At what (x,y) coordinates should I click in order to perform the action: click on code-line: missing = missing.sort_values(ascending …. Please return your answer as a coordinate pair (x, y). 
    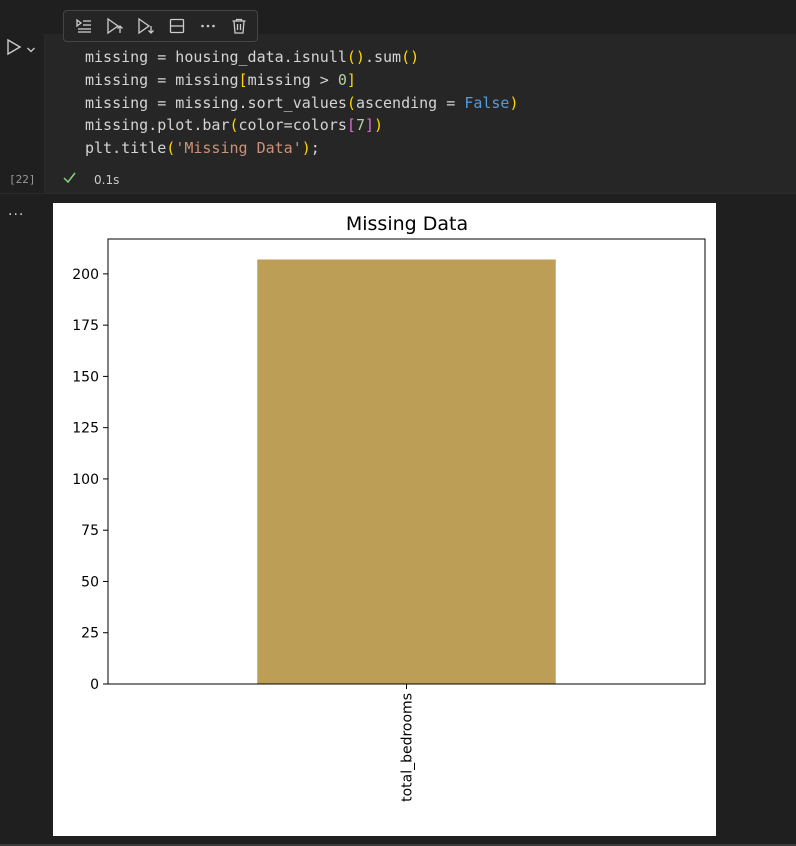
    Looking at the image, I should click on (302, 103).